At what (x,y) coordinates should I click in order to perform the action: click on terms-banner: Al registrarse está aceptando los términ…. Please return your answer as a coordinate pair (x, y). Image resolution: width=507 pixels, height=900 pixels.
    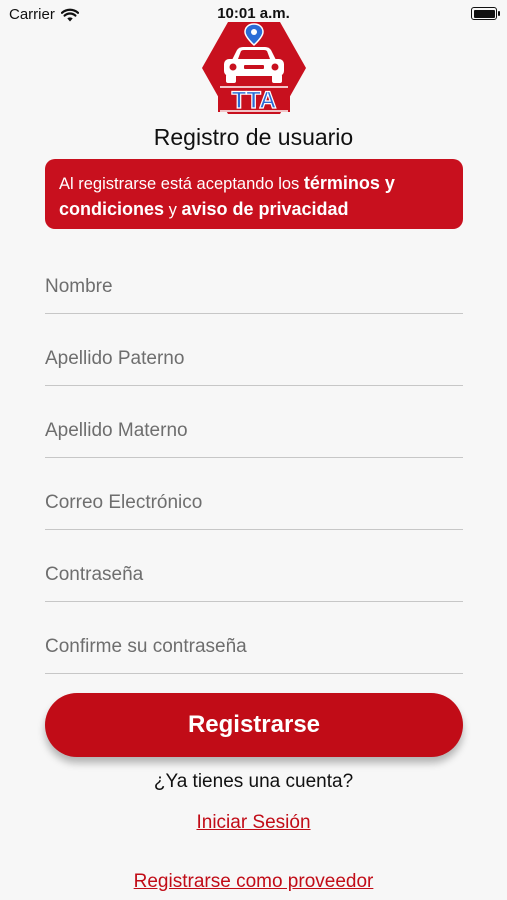
    Looking at the image, I should click on (254, 194).